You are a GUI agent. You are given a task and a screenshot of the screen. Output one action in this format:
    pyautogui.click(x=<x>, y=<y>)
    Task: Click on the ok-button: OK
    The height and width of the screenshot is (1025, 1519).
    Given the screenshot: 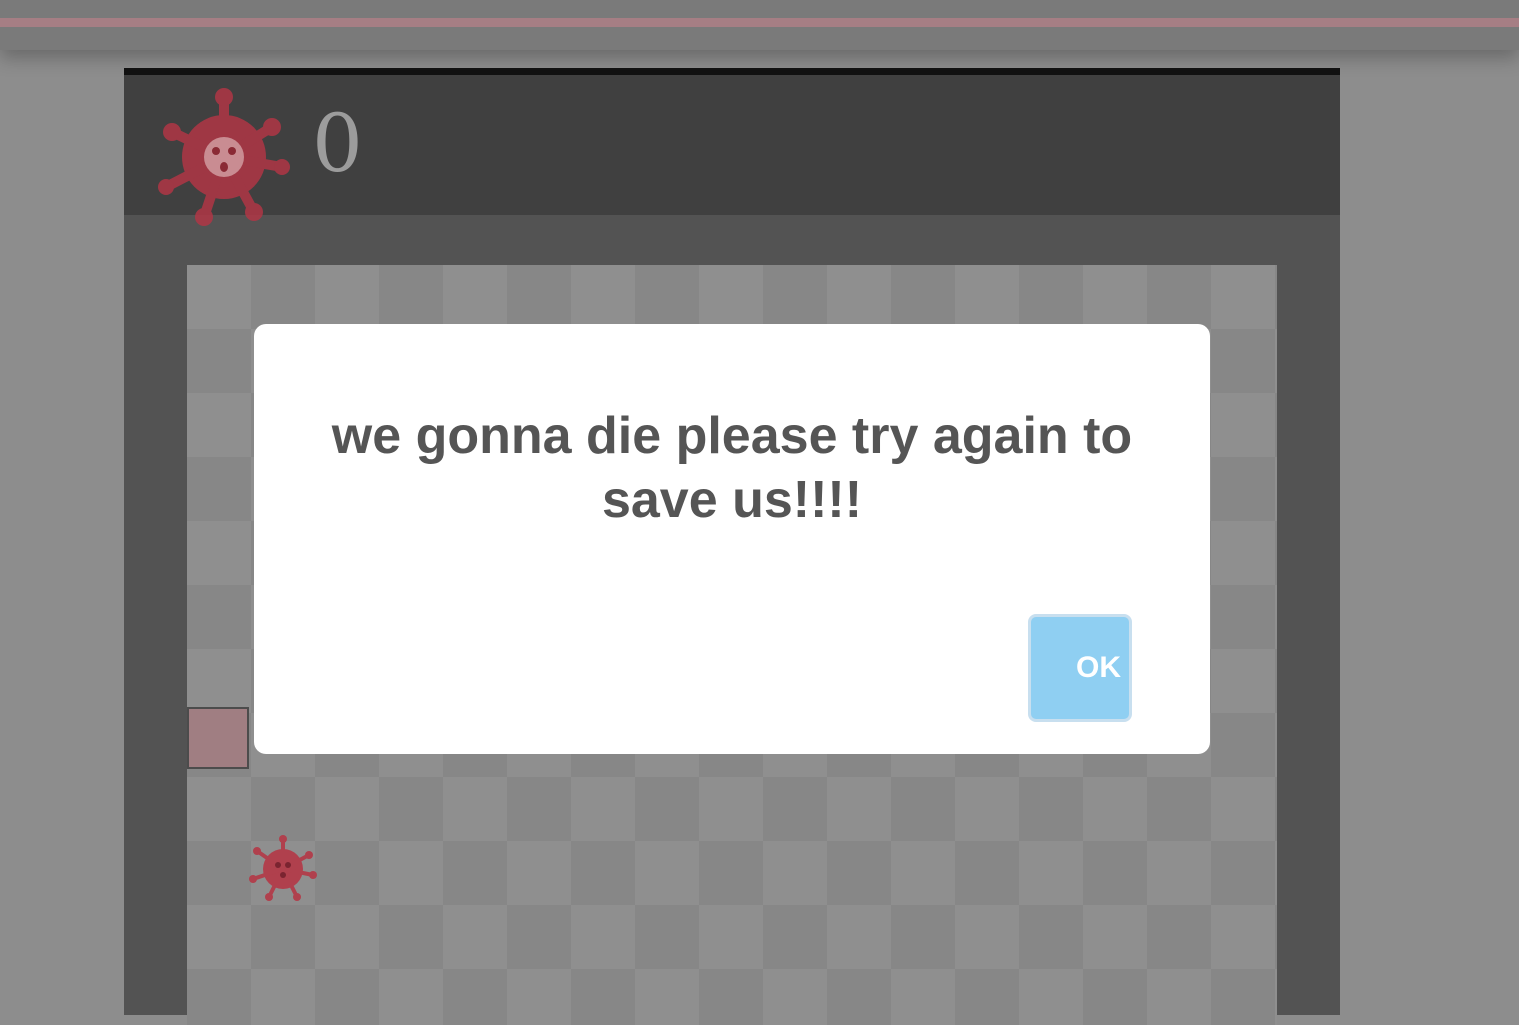 What is the action you would take?
    pyautogui.click(x=1080, y=668)
    